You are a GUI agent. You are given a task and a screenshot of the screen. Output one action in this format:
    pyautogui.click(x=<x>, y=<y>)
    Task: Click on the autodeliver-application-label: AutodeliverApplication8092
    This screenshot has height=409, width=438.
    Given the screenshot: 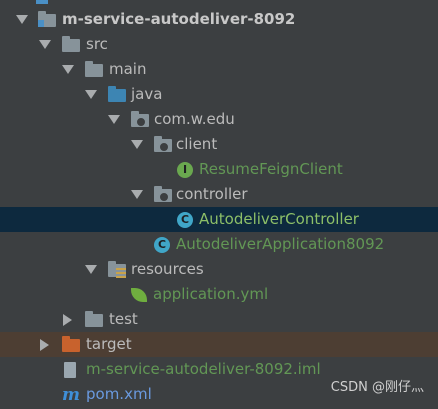 What is the action you would take?
    pyautogui.click(x=280, y=244)
    